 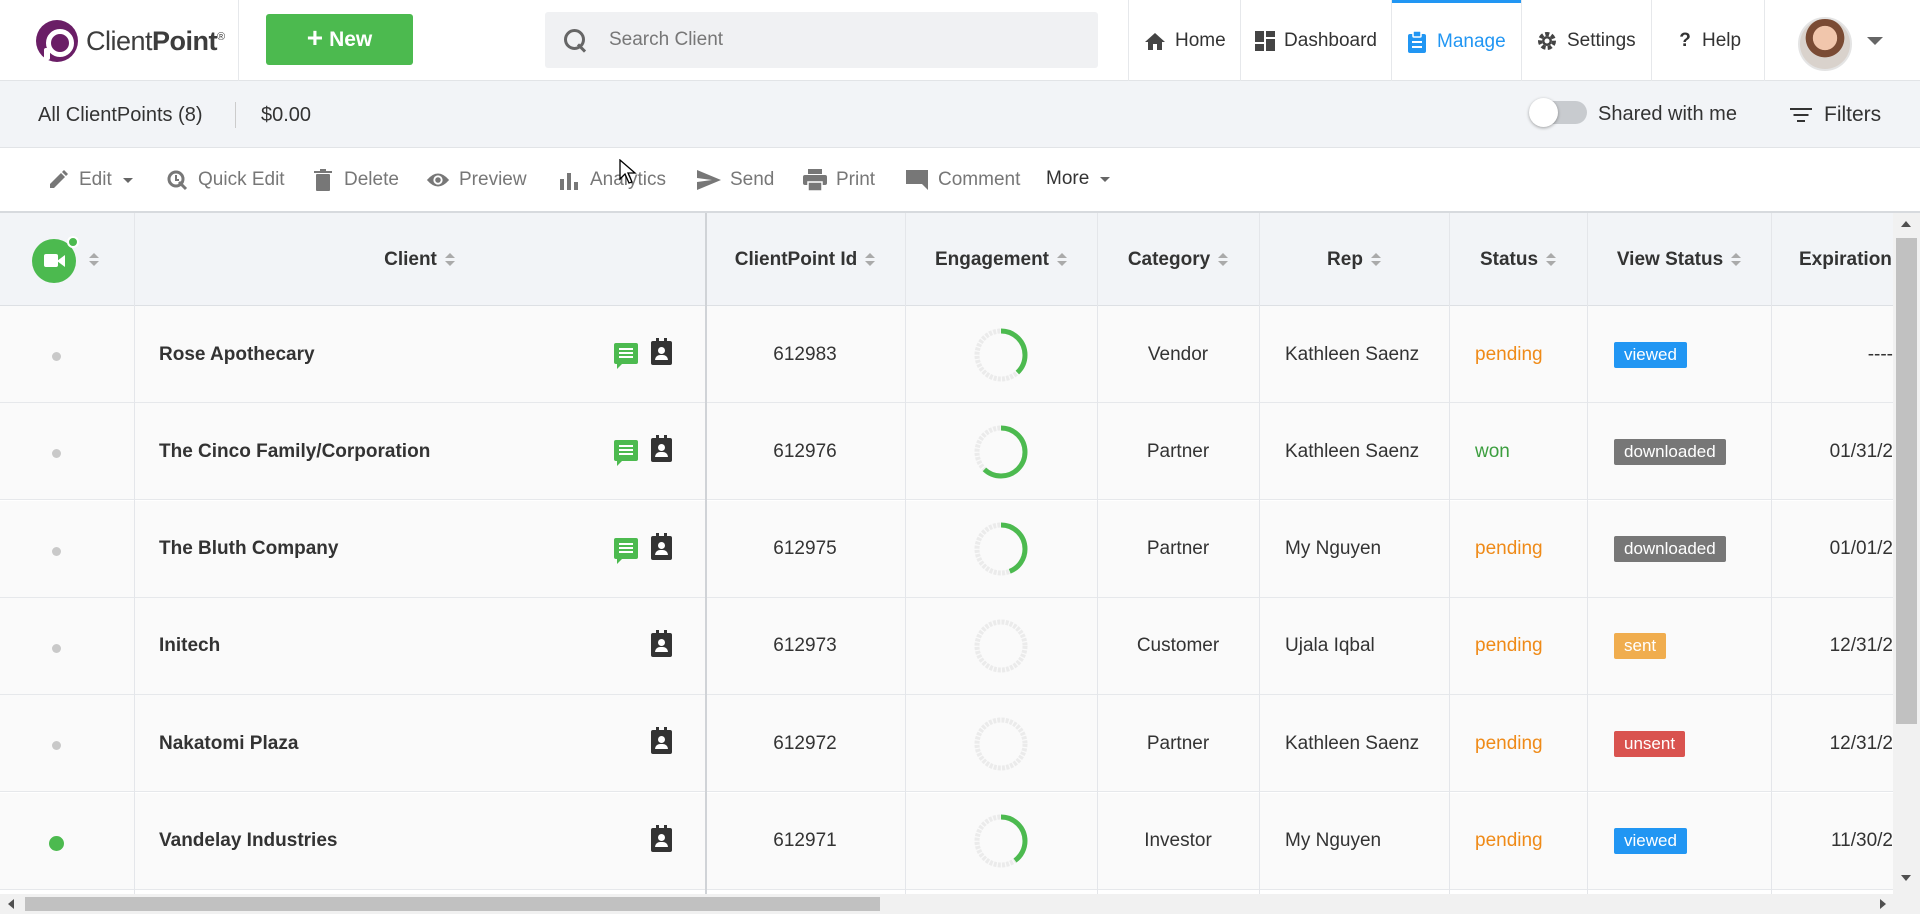 I want to click on nav-home-label: Home, so click(x=1200, y=40).